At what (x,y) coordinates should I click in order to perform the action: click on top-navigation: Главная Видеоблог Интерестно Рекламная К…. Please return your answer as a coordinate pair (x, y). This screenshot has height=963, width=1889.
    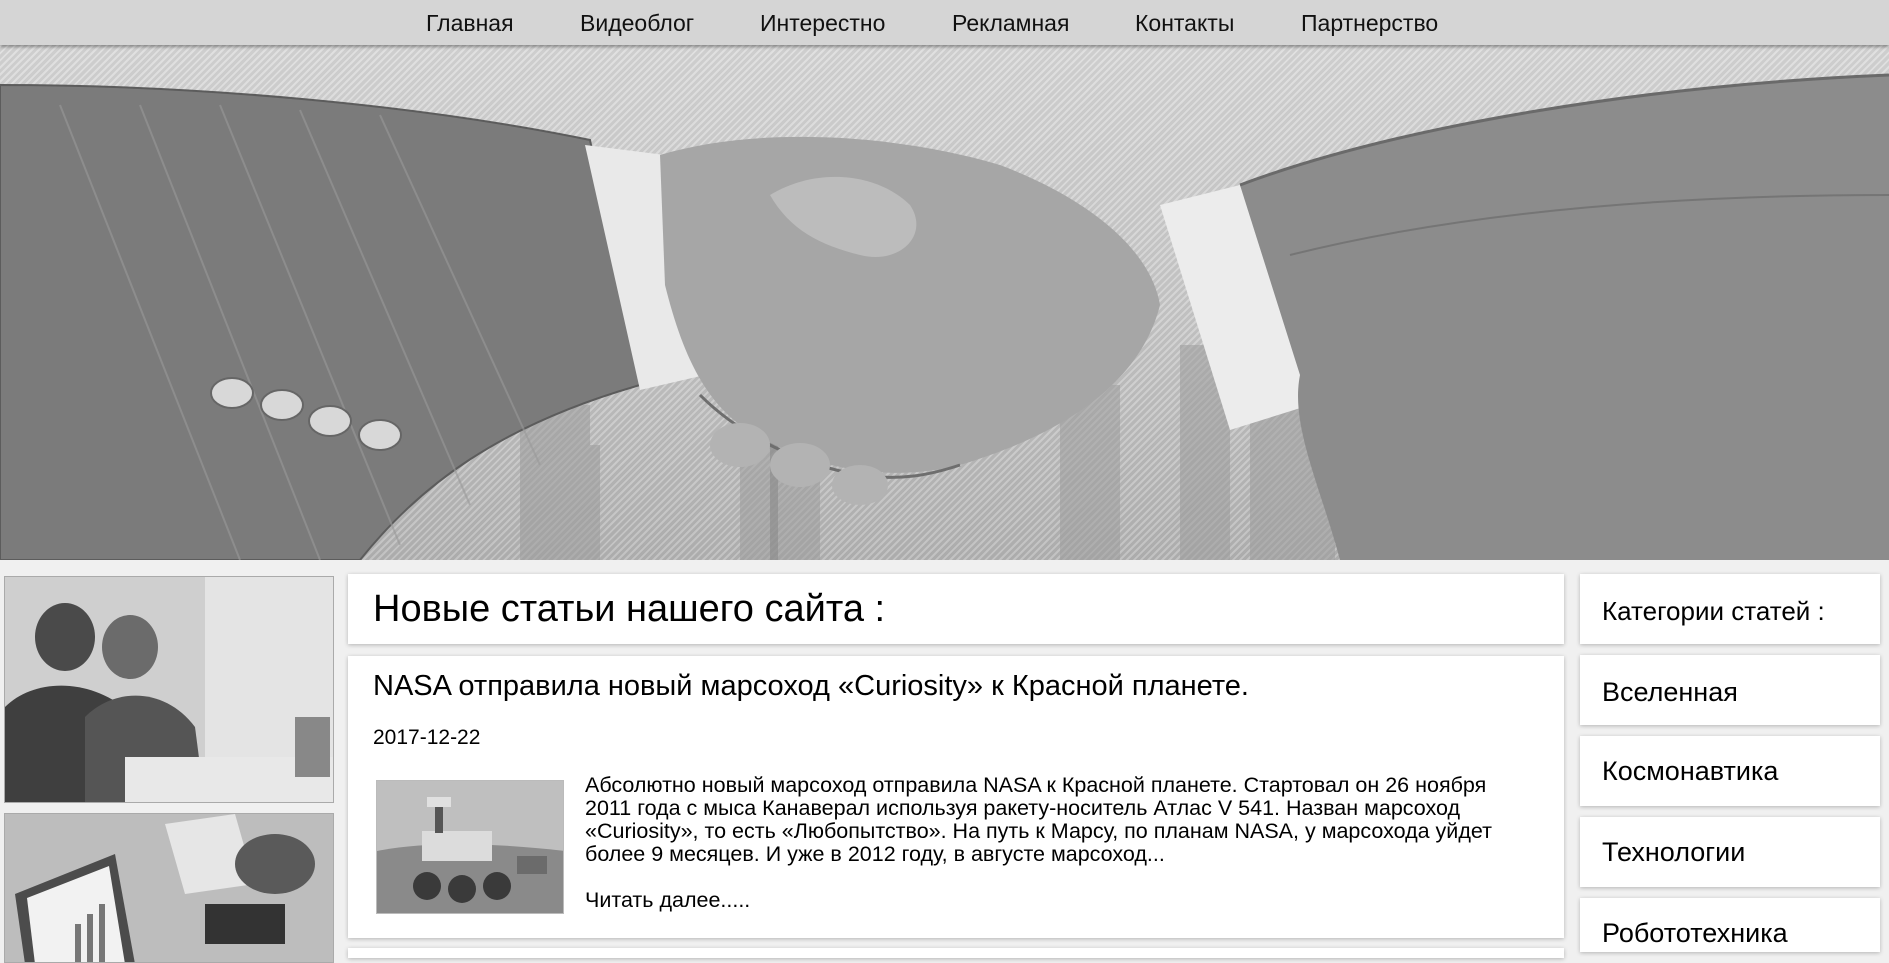
    Looking at the image, I should click on (944, 22).